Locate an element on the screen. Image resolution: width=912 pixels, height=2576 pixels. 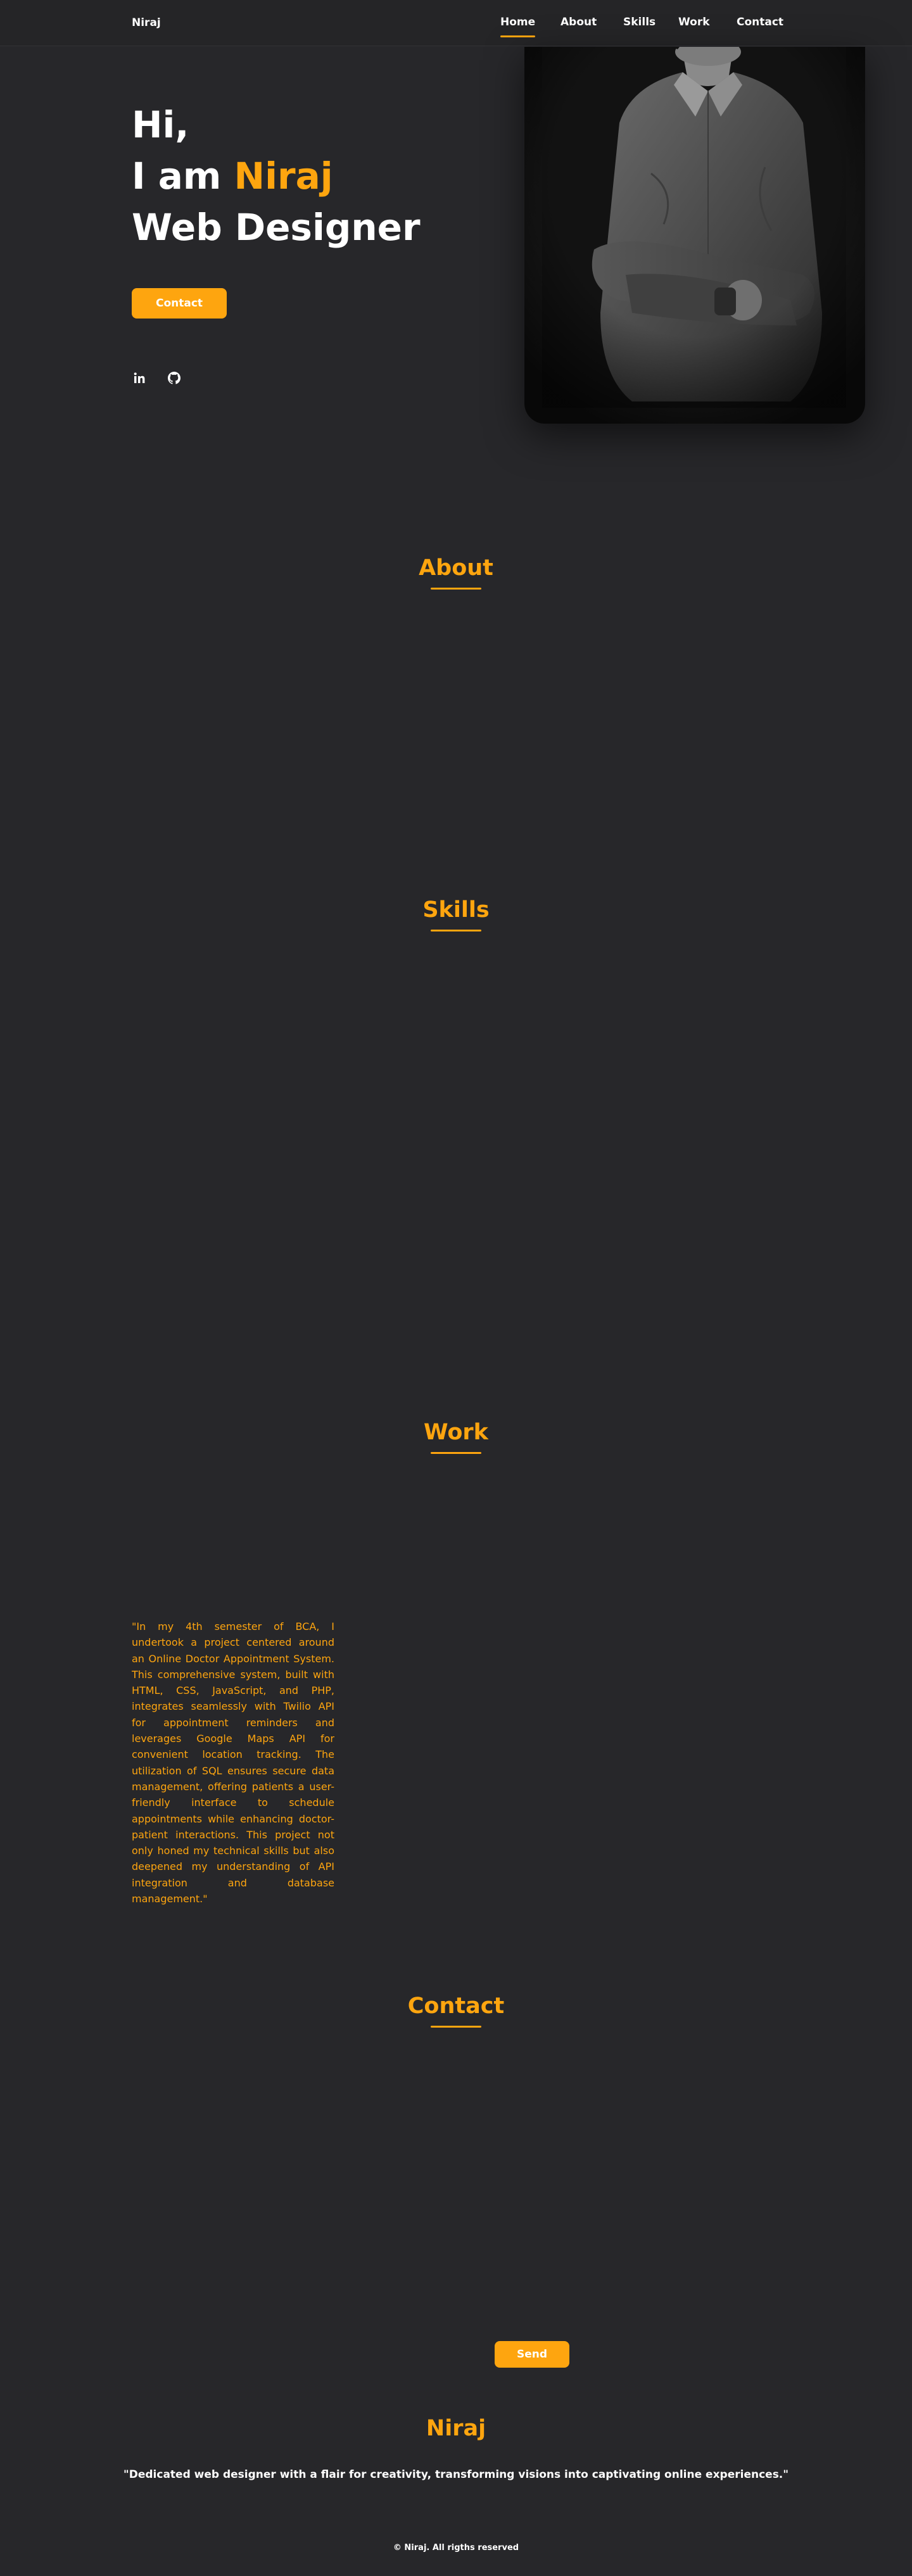
hero-intro: I am Niraj is located at coordinates (232, 176).